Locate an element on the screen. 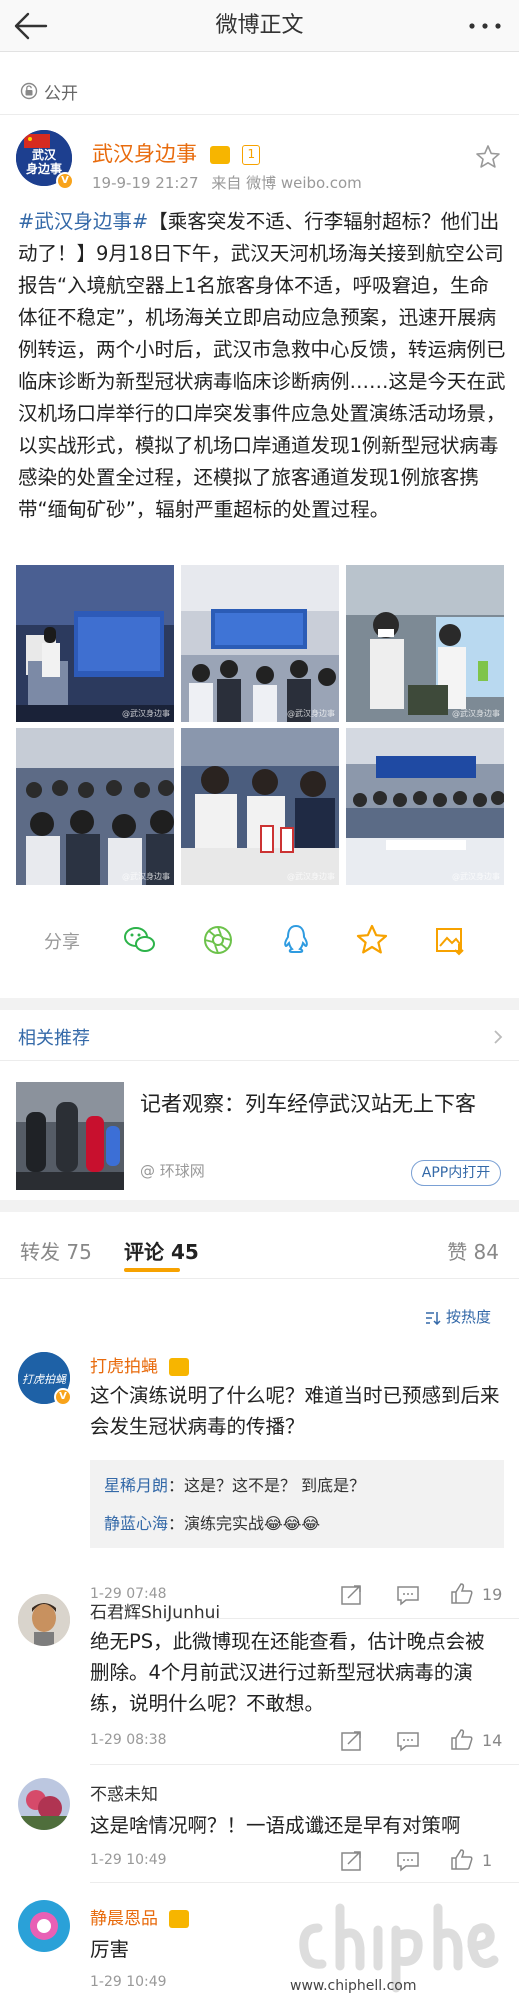 The image size is (519, 2000). photo-audience is located at coordinates (95, 806).